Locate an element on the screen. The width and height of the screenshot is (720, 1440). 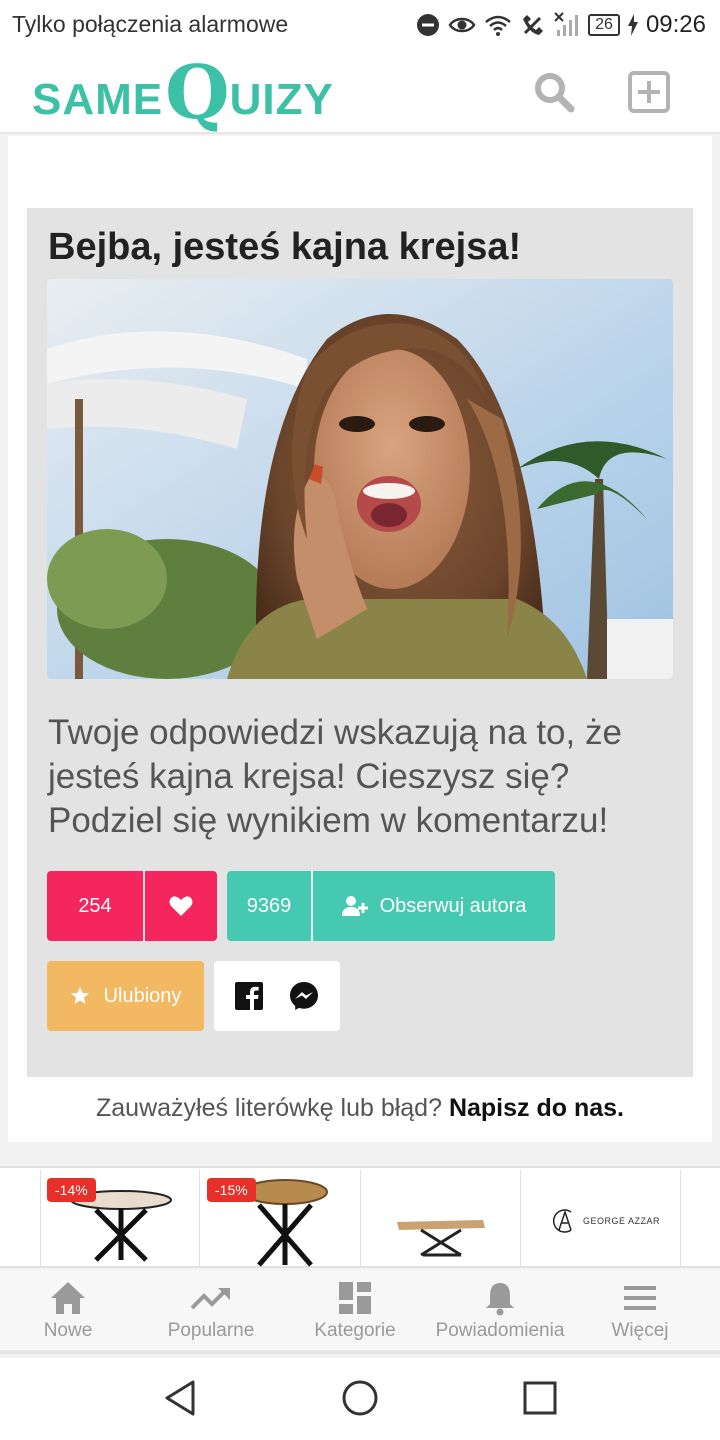
brand-logo: GEORGE AZZAR is located at coordinates (605, 1221).